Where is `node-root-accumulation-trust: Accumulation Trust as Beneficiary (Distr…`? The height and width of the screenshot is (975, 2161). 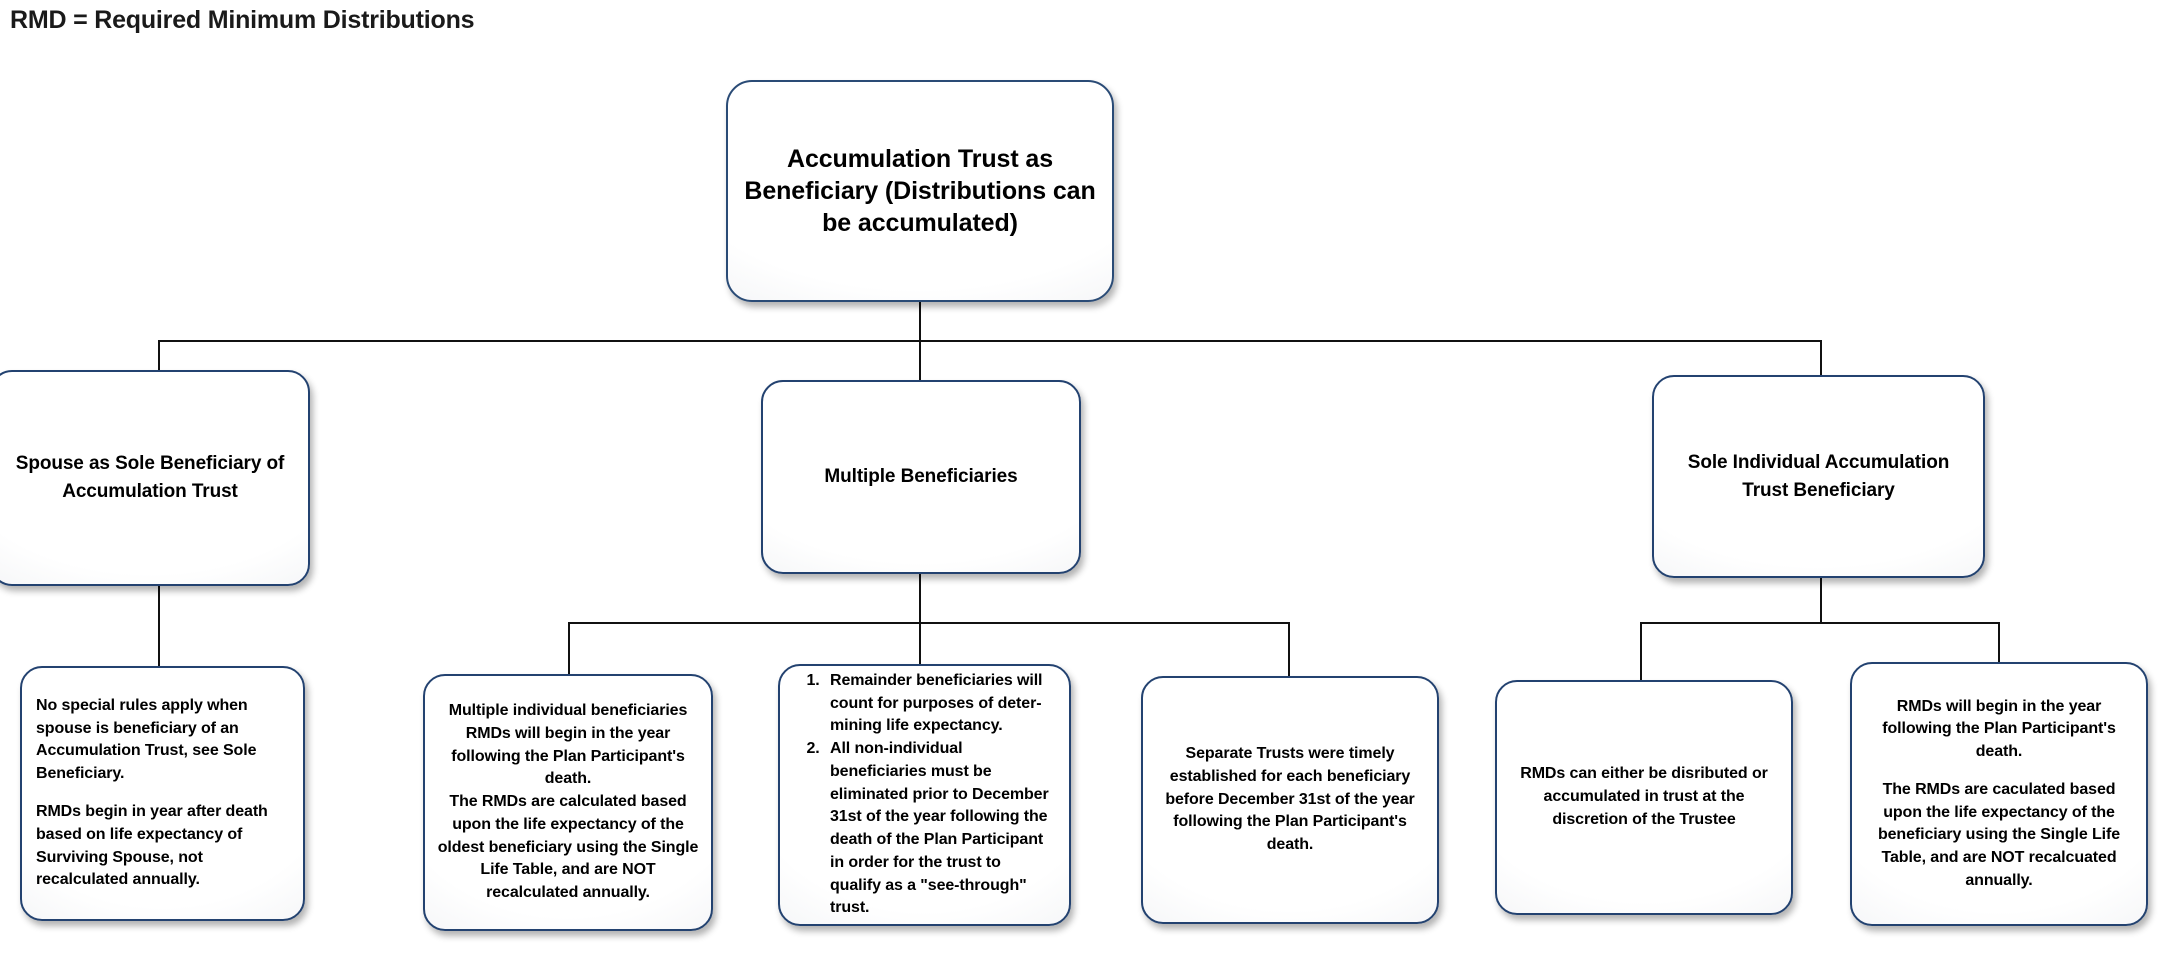 node-root-accumulation-trust: Accumulation Trust as Beneficiary (Distr… is located at coordinates (920, 191).